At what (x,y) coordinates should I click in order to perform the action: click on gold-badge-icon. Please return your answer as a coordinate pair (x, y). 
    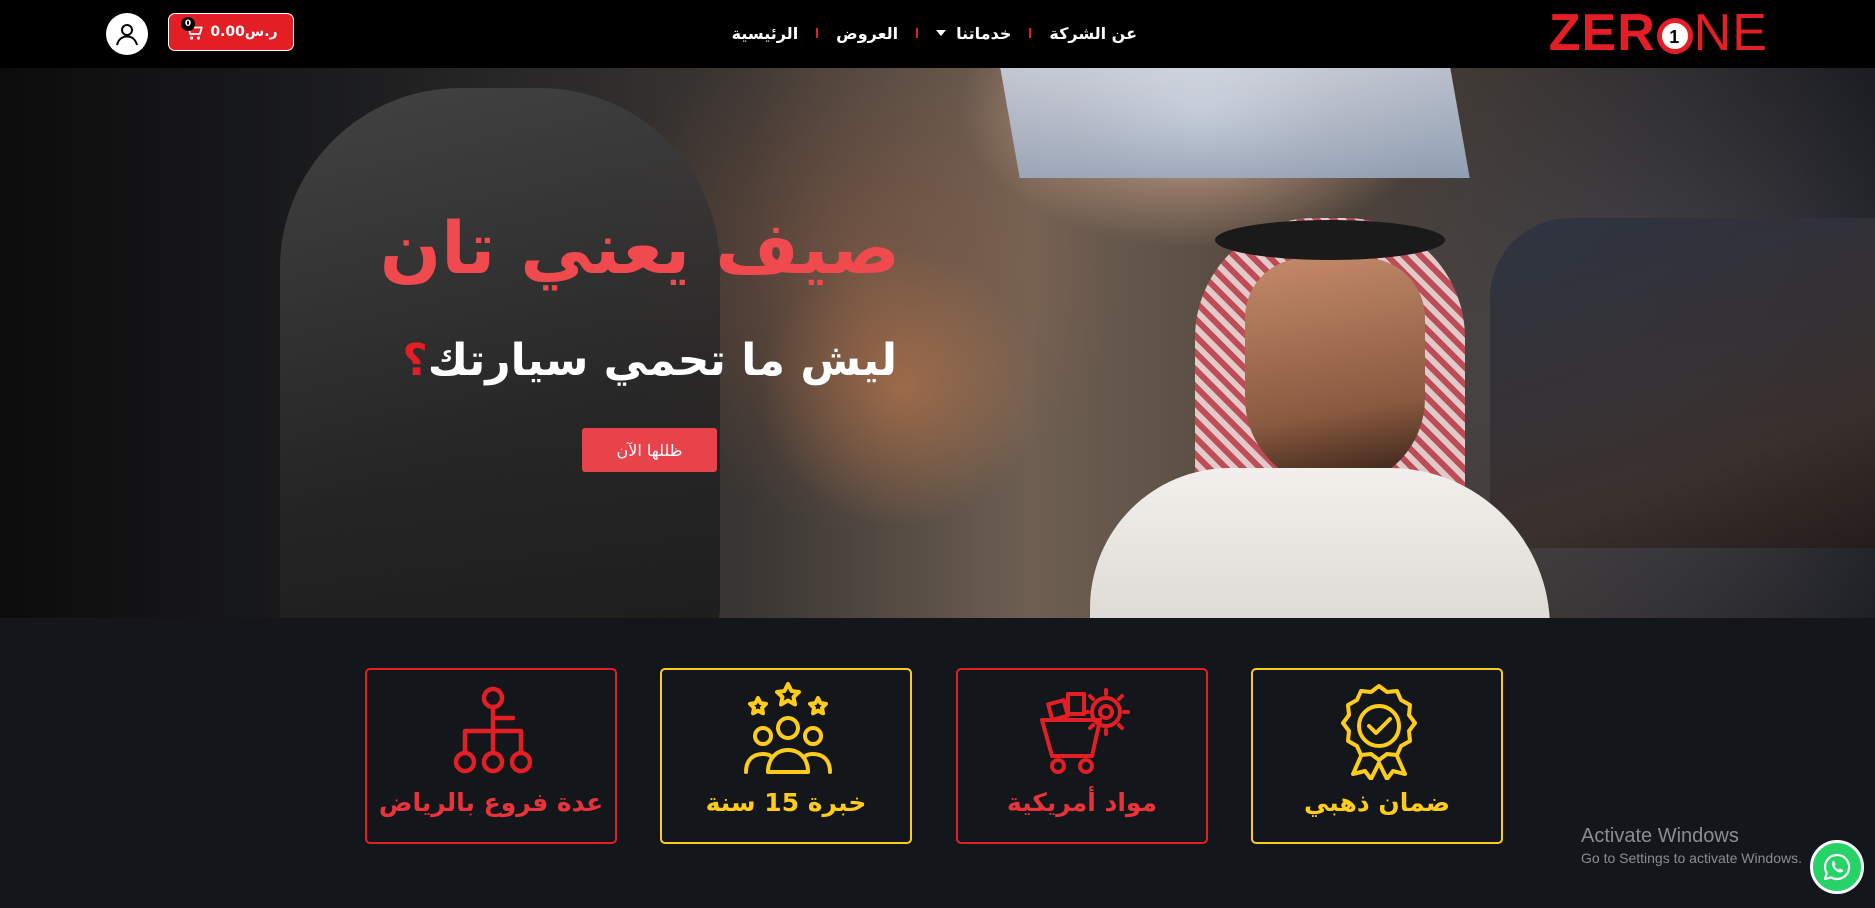
    Looking at the image, I should click on (1379, 732).